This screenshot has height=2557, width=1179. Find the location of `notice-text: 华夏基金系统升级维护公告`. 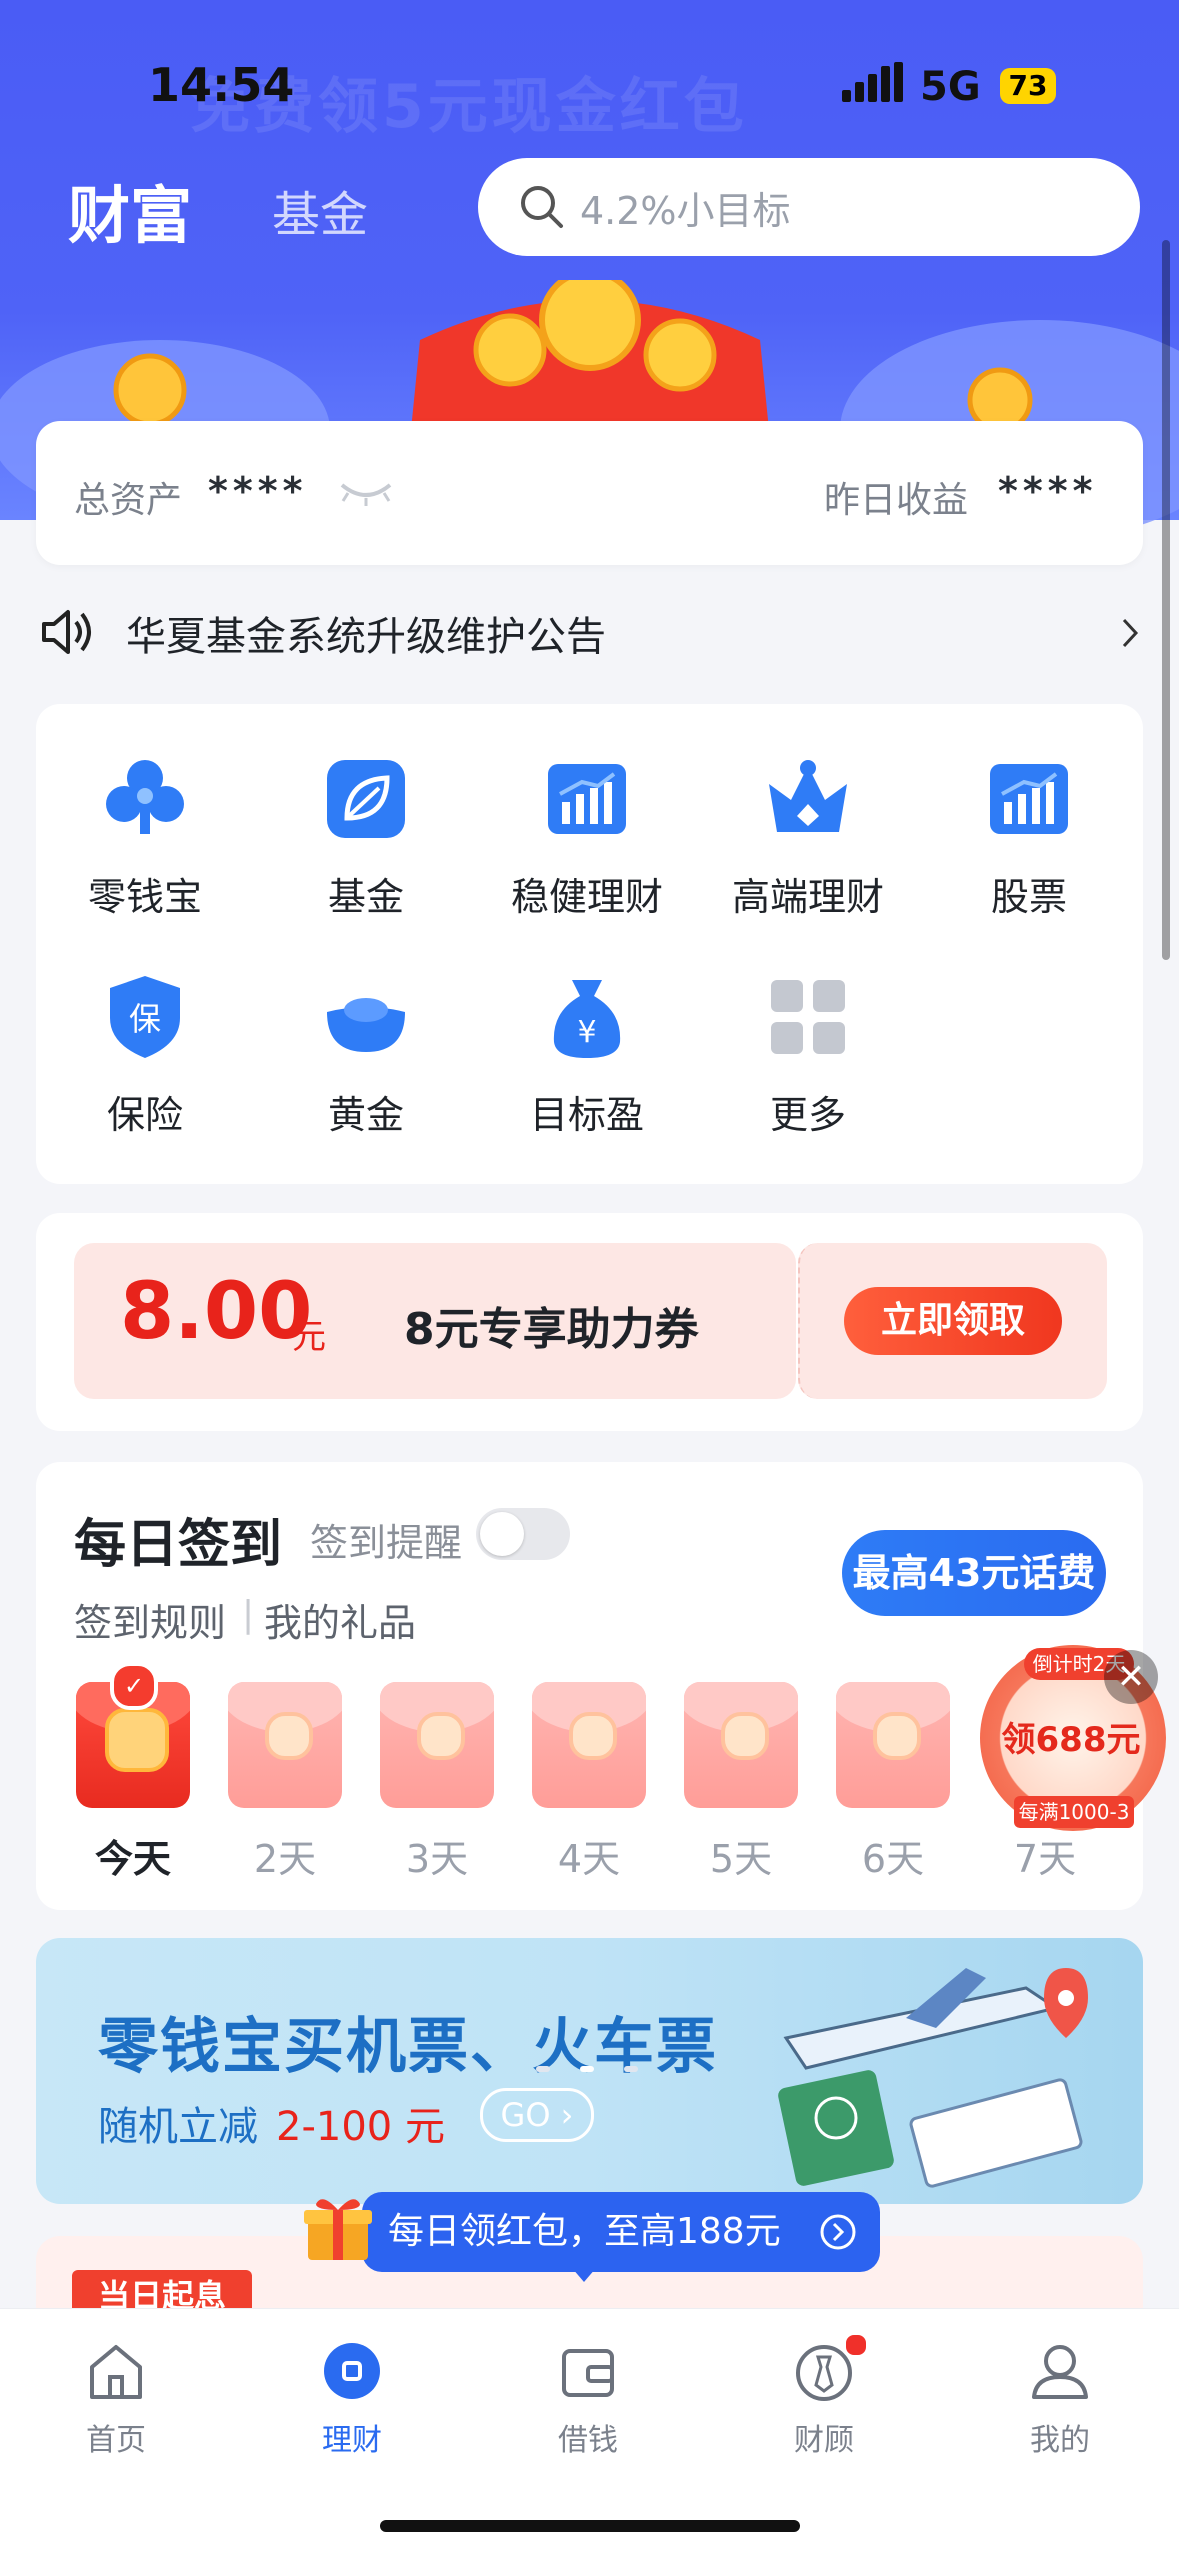

notice-text: 华夏基金系统升级维护公告 is located at coordinates (366, 637).